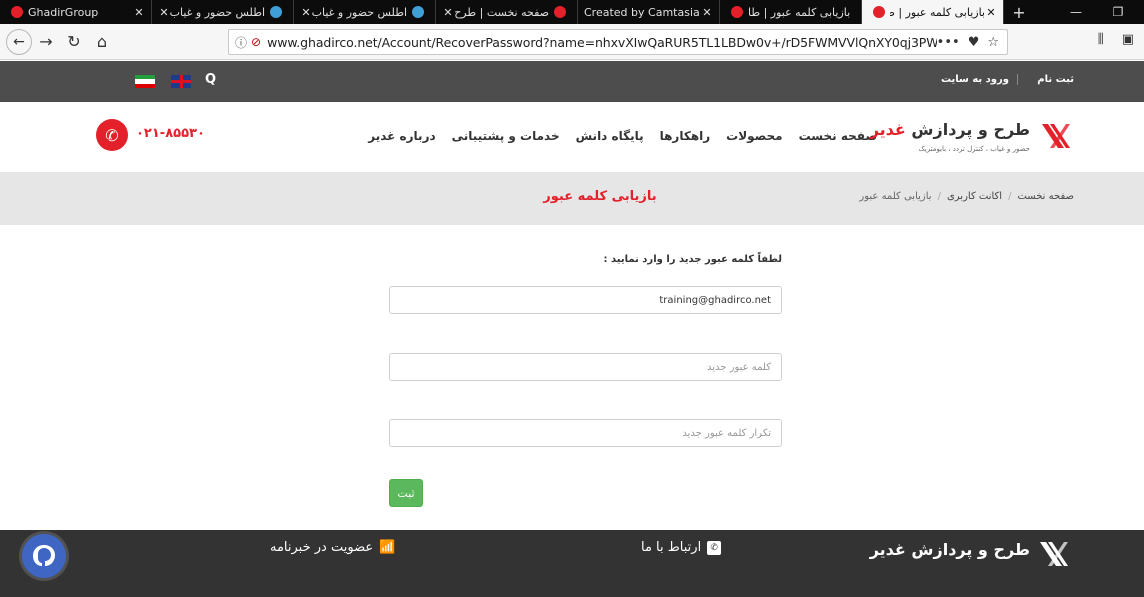 The image size is (1144, 597). Describe the element at coordinates (46, 42) in the screenshot. I see `forward-arrow-icon: →` at that location.